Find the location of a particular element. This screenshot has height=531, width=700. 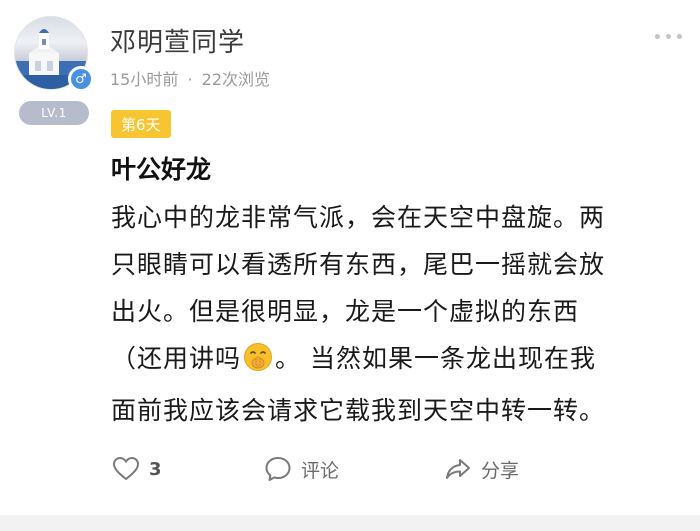

share-label: 分享 is located at coordinates (500, 470).